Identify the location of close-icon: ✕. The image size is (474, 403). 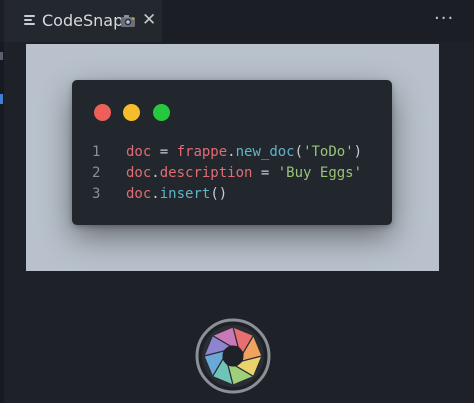
(149, 20).